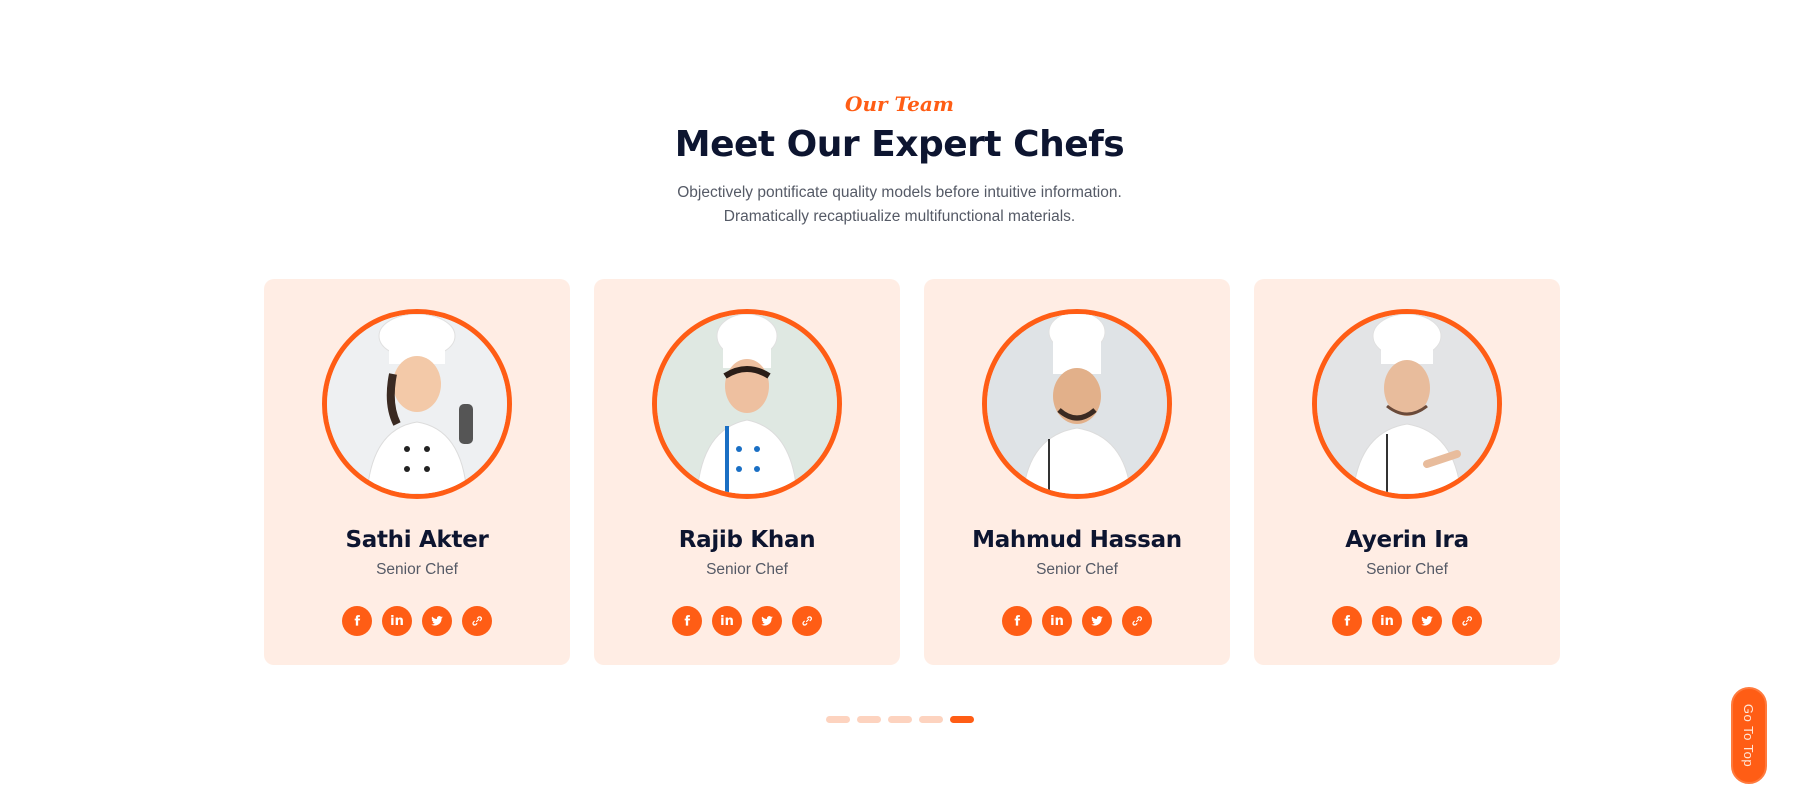  I want to click on pagination-dot-active, so click(961, 719).